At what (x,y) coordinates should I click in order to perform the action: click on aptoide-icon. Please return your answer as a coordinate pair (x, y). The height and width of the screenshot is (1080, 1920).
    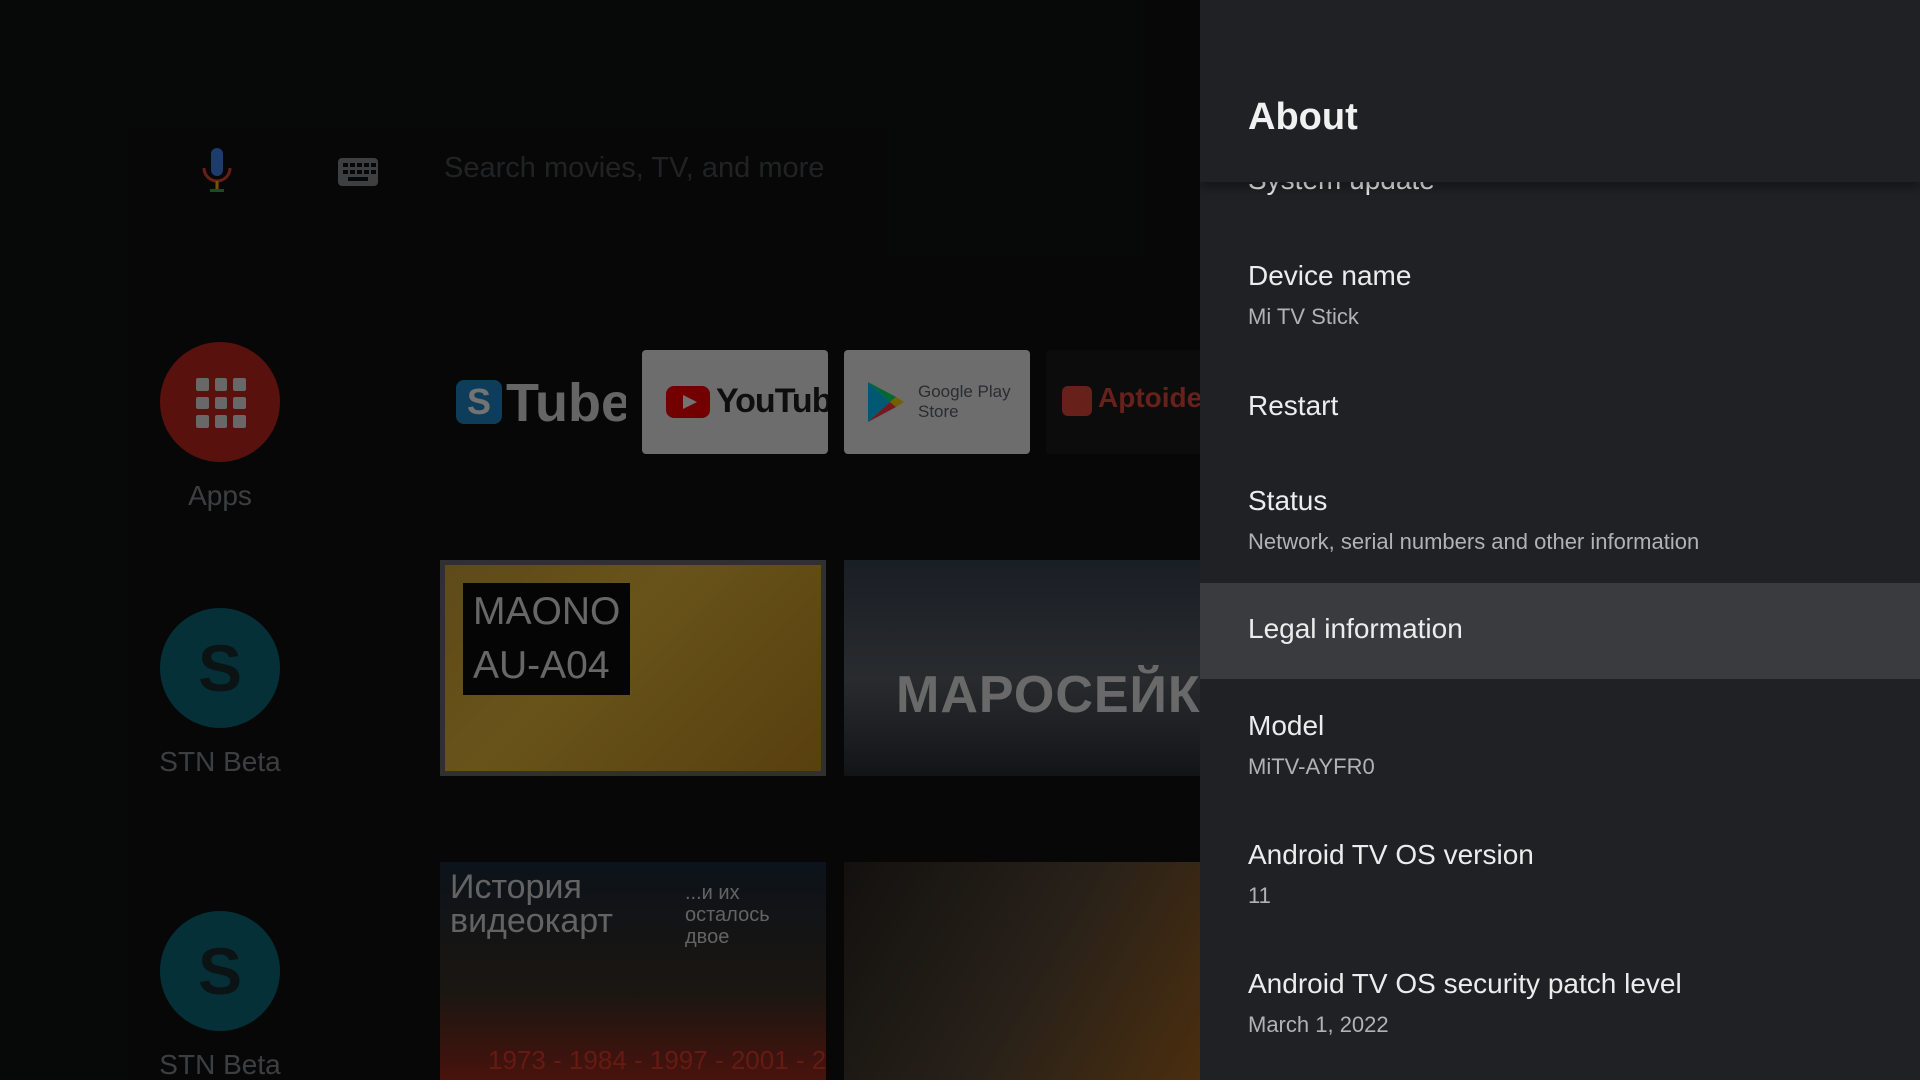
    Looking at the image, I should click on (1077, 401).